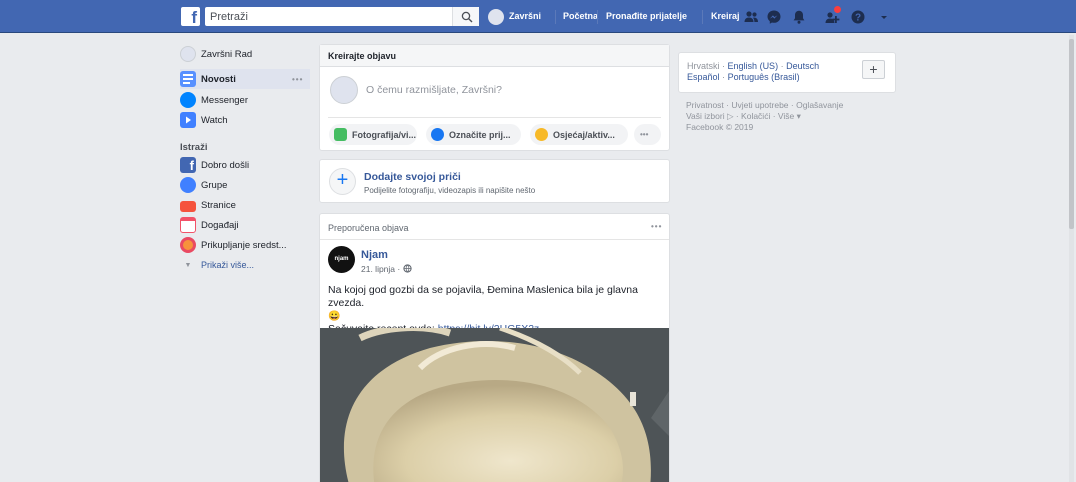 The height and width of the screenshot is (482, 1076). I want to click on help-icon: ?, so click(858, 17).